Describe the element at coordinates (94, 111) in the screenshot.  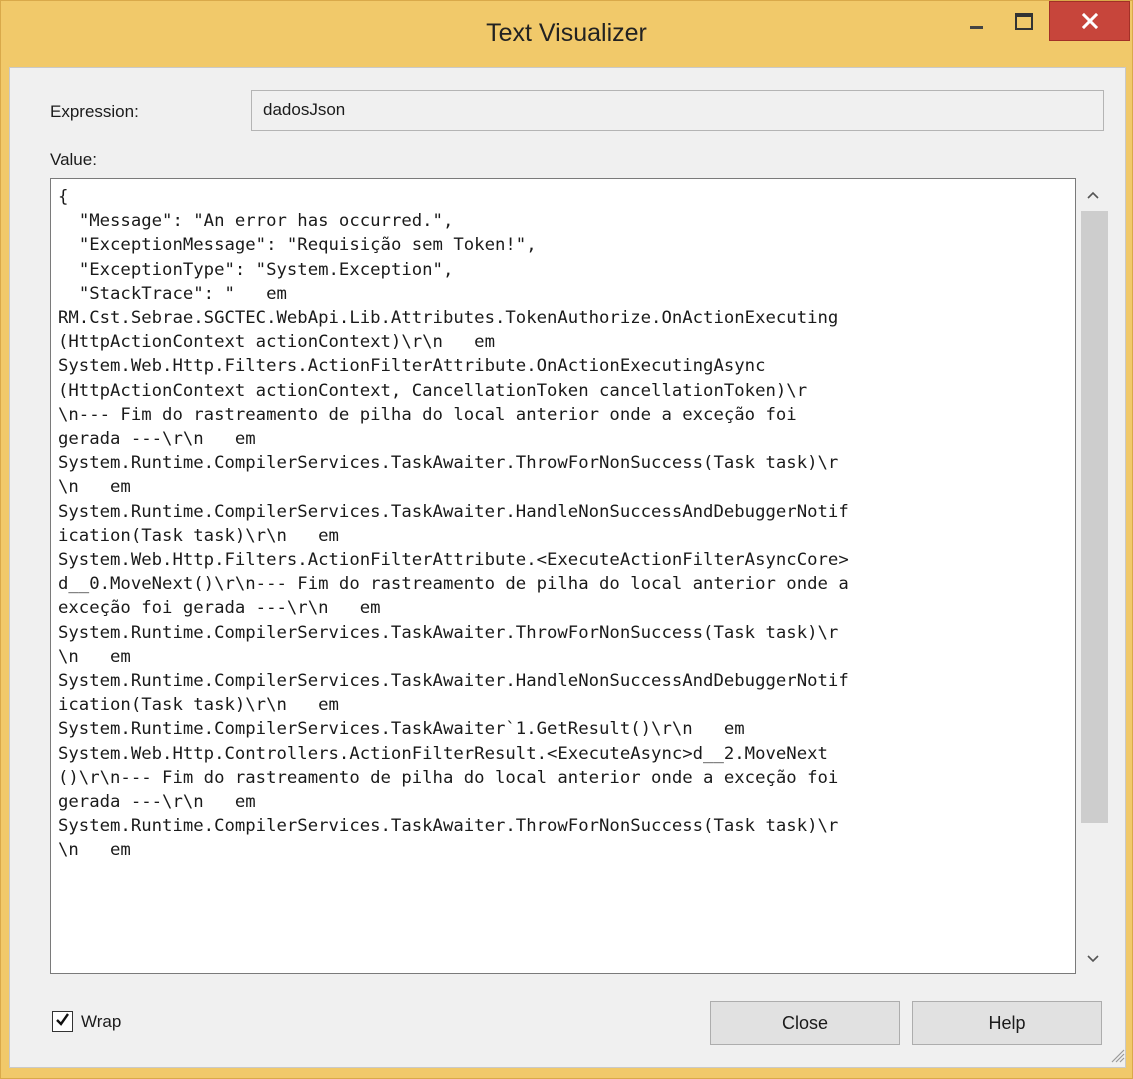
I see `expression-label: Expression:` at that location.